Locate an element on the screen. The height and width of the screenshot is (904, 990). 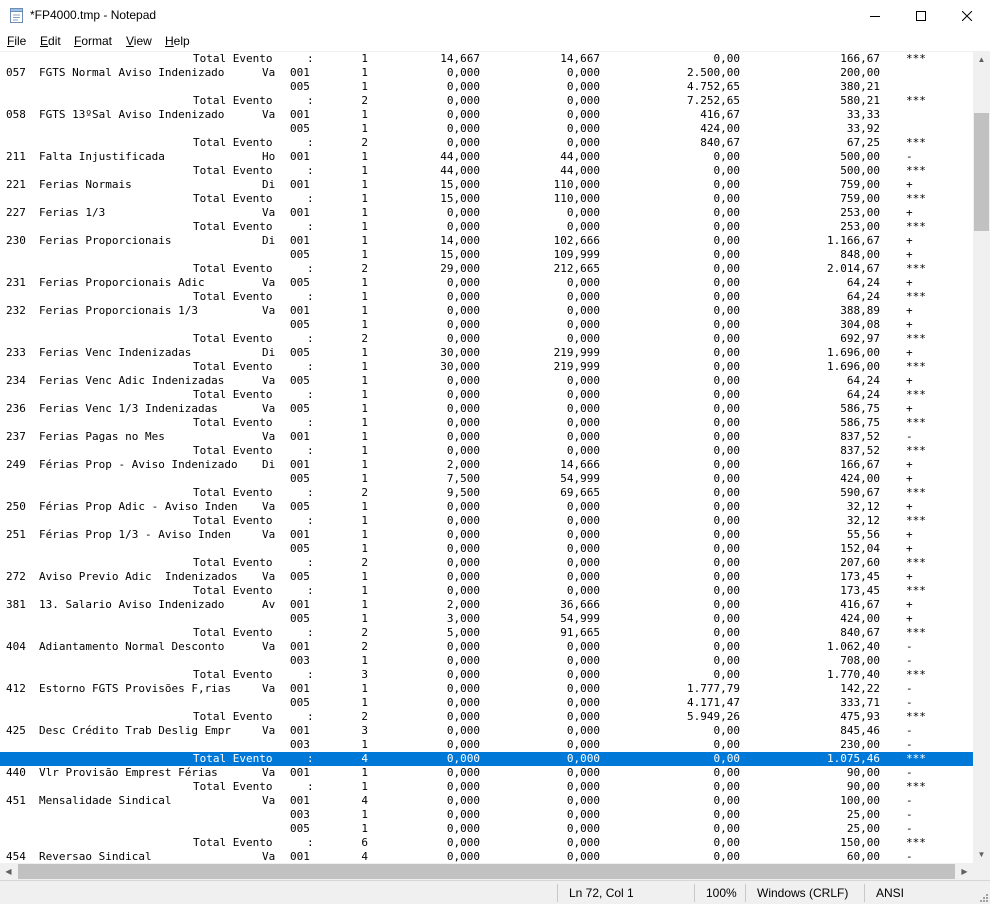
text-line: 003 1 0,000 0,000 0,00 25,00 - is located at coordinates (486, 815).